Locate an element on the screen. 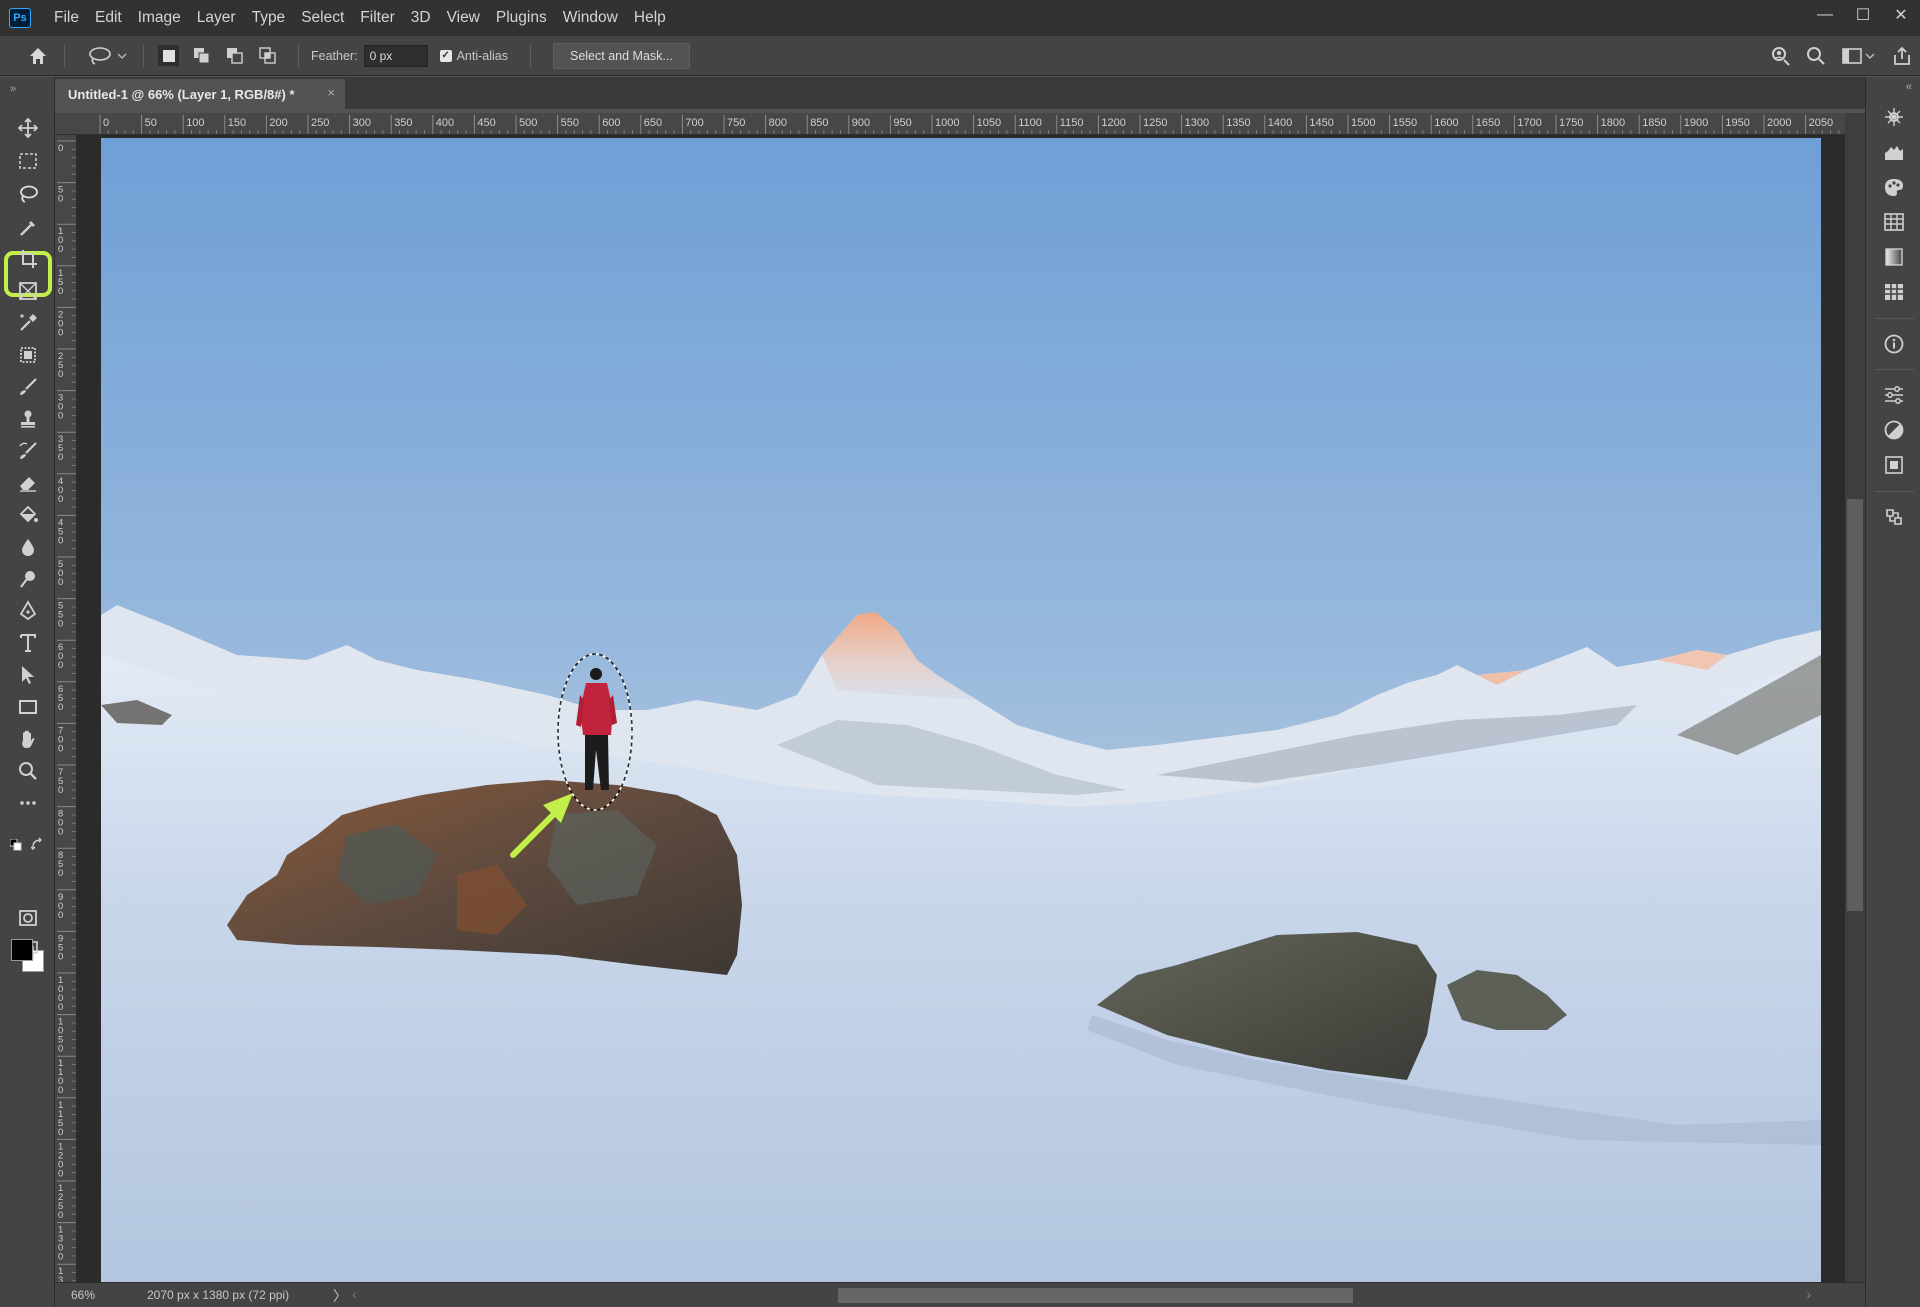 Image resolution: width=1920 pixels, height=1307 pixels. vertical-scroll-thumb is located at coordinates (1855, 705).